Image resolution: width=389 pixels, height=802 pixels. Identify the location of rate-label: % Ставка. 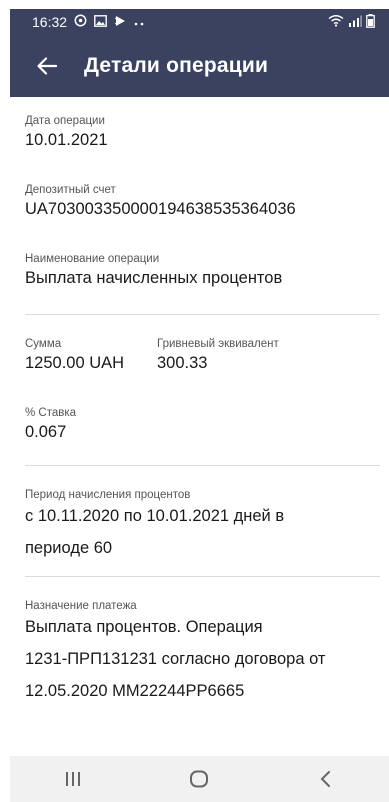
(51, 413).